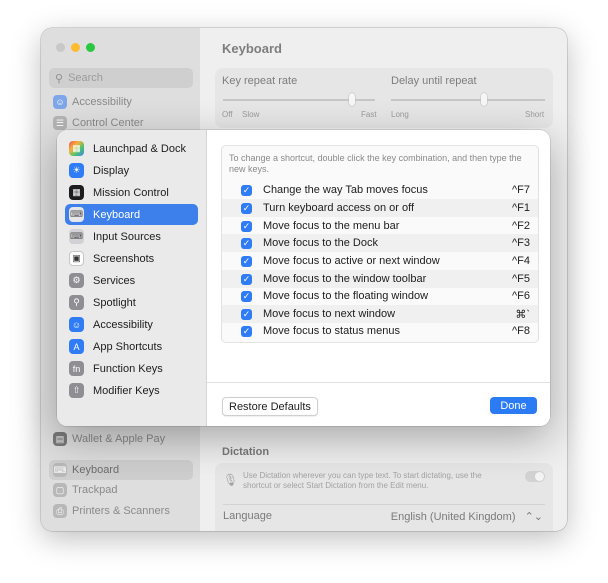 The image size is (608, 583). I want to click on language-value: English (United Kingdom), so click(453, 517).